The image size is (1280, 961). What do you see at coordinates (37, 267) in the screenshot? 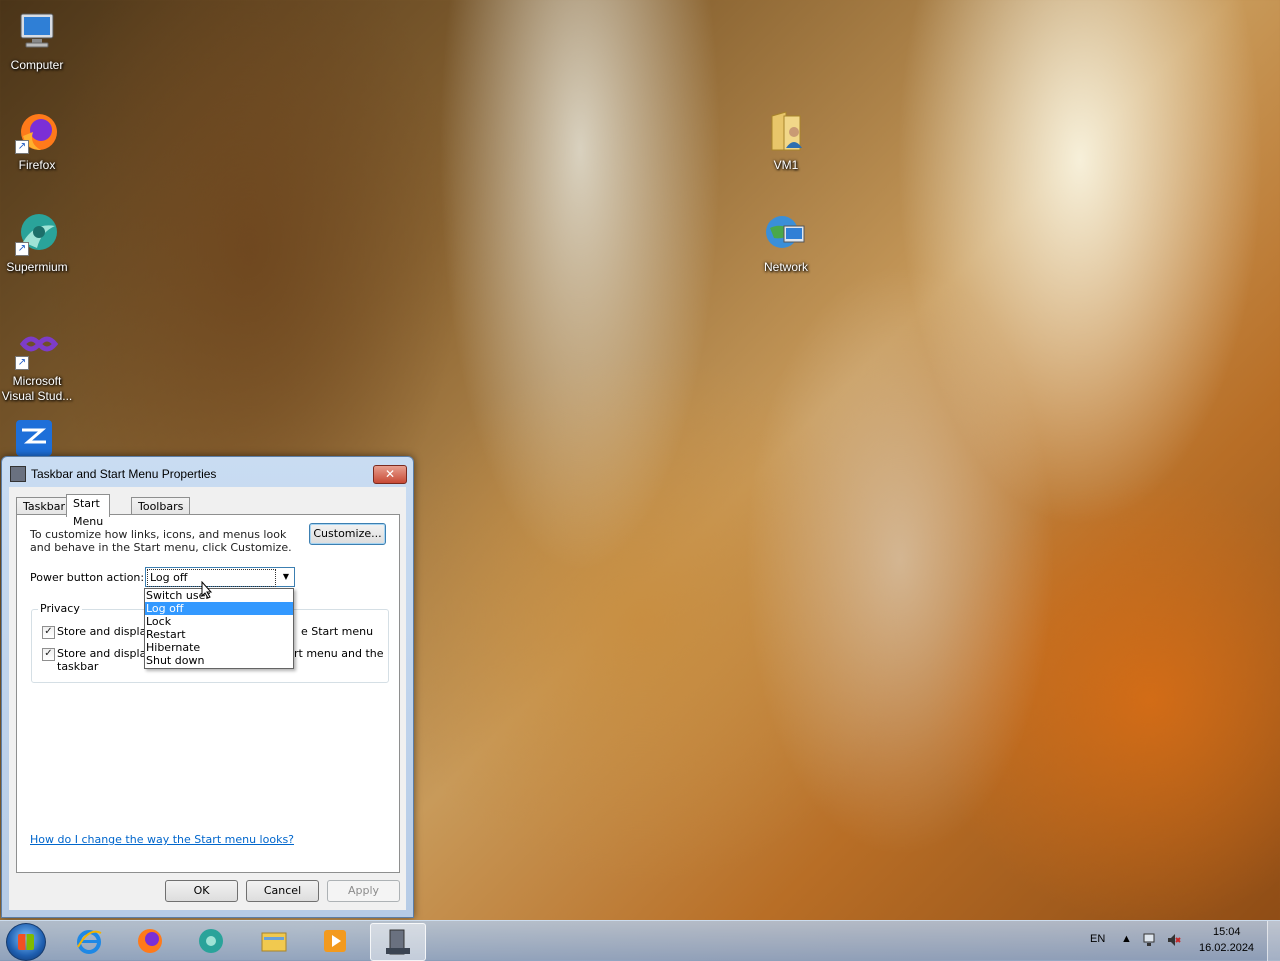
I see `desktop-icon-label: Supermium` at bounding box center [37, 267].